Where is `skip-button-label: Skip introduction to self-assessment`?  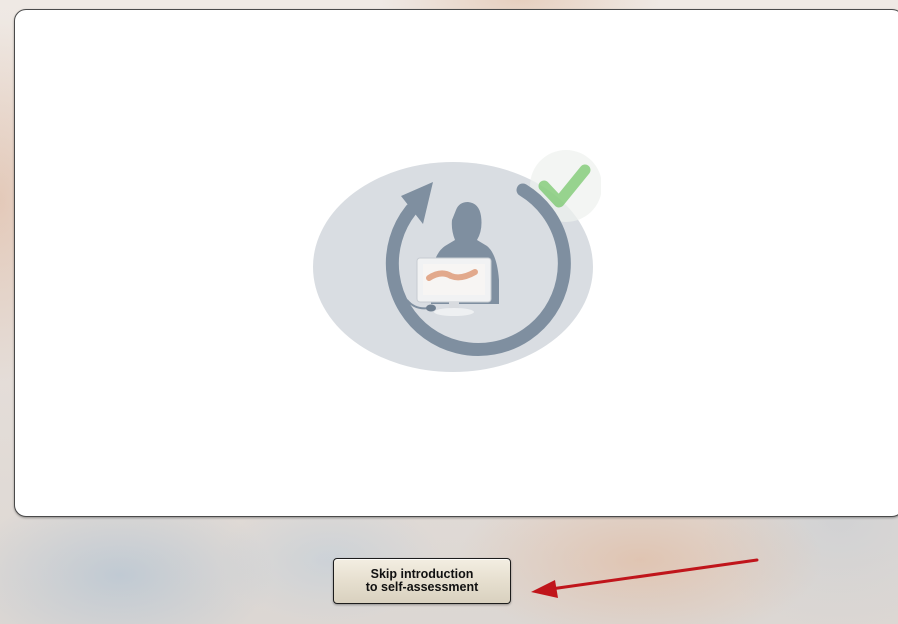
skip-button-label: Skip introduction to self-assessment is located at coordinates (422, 581).